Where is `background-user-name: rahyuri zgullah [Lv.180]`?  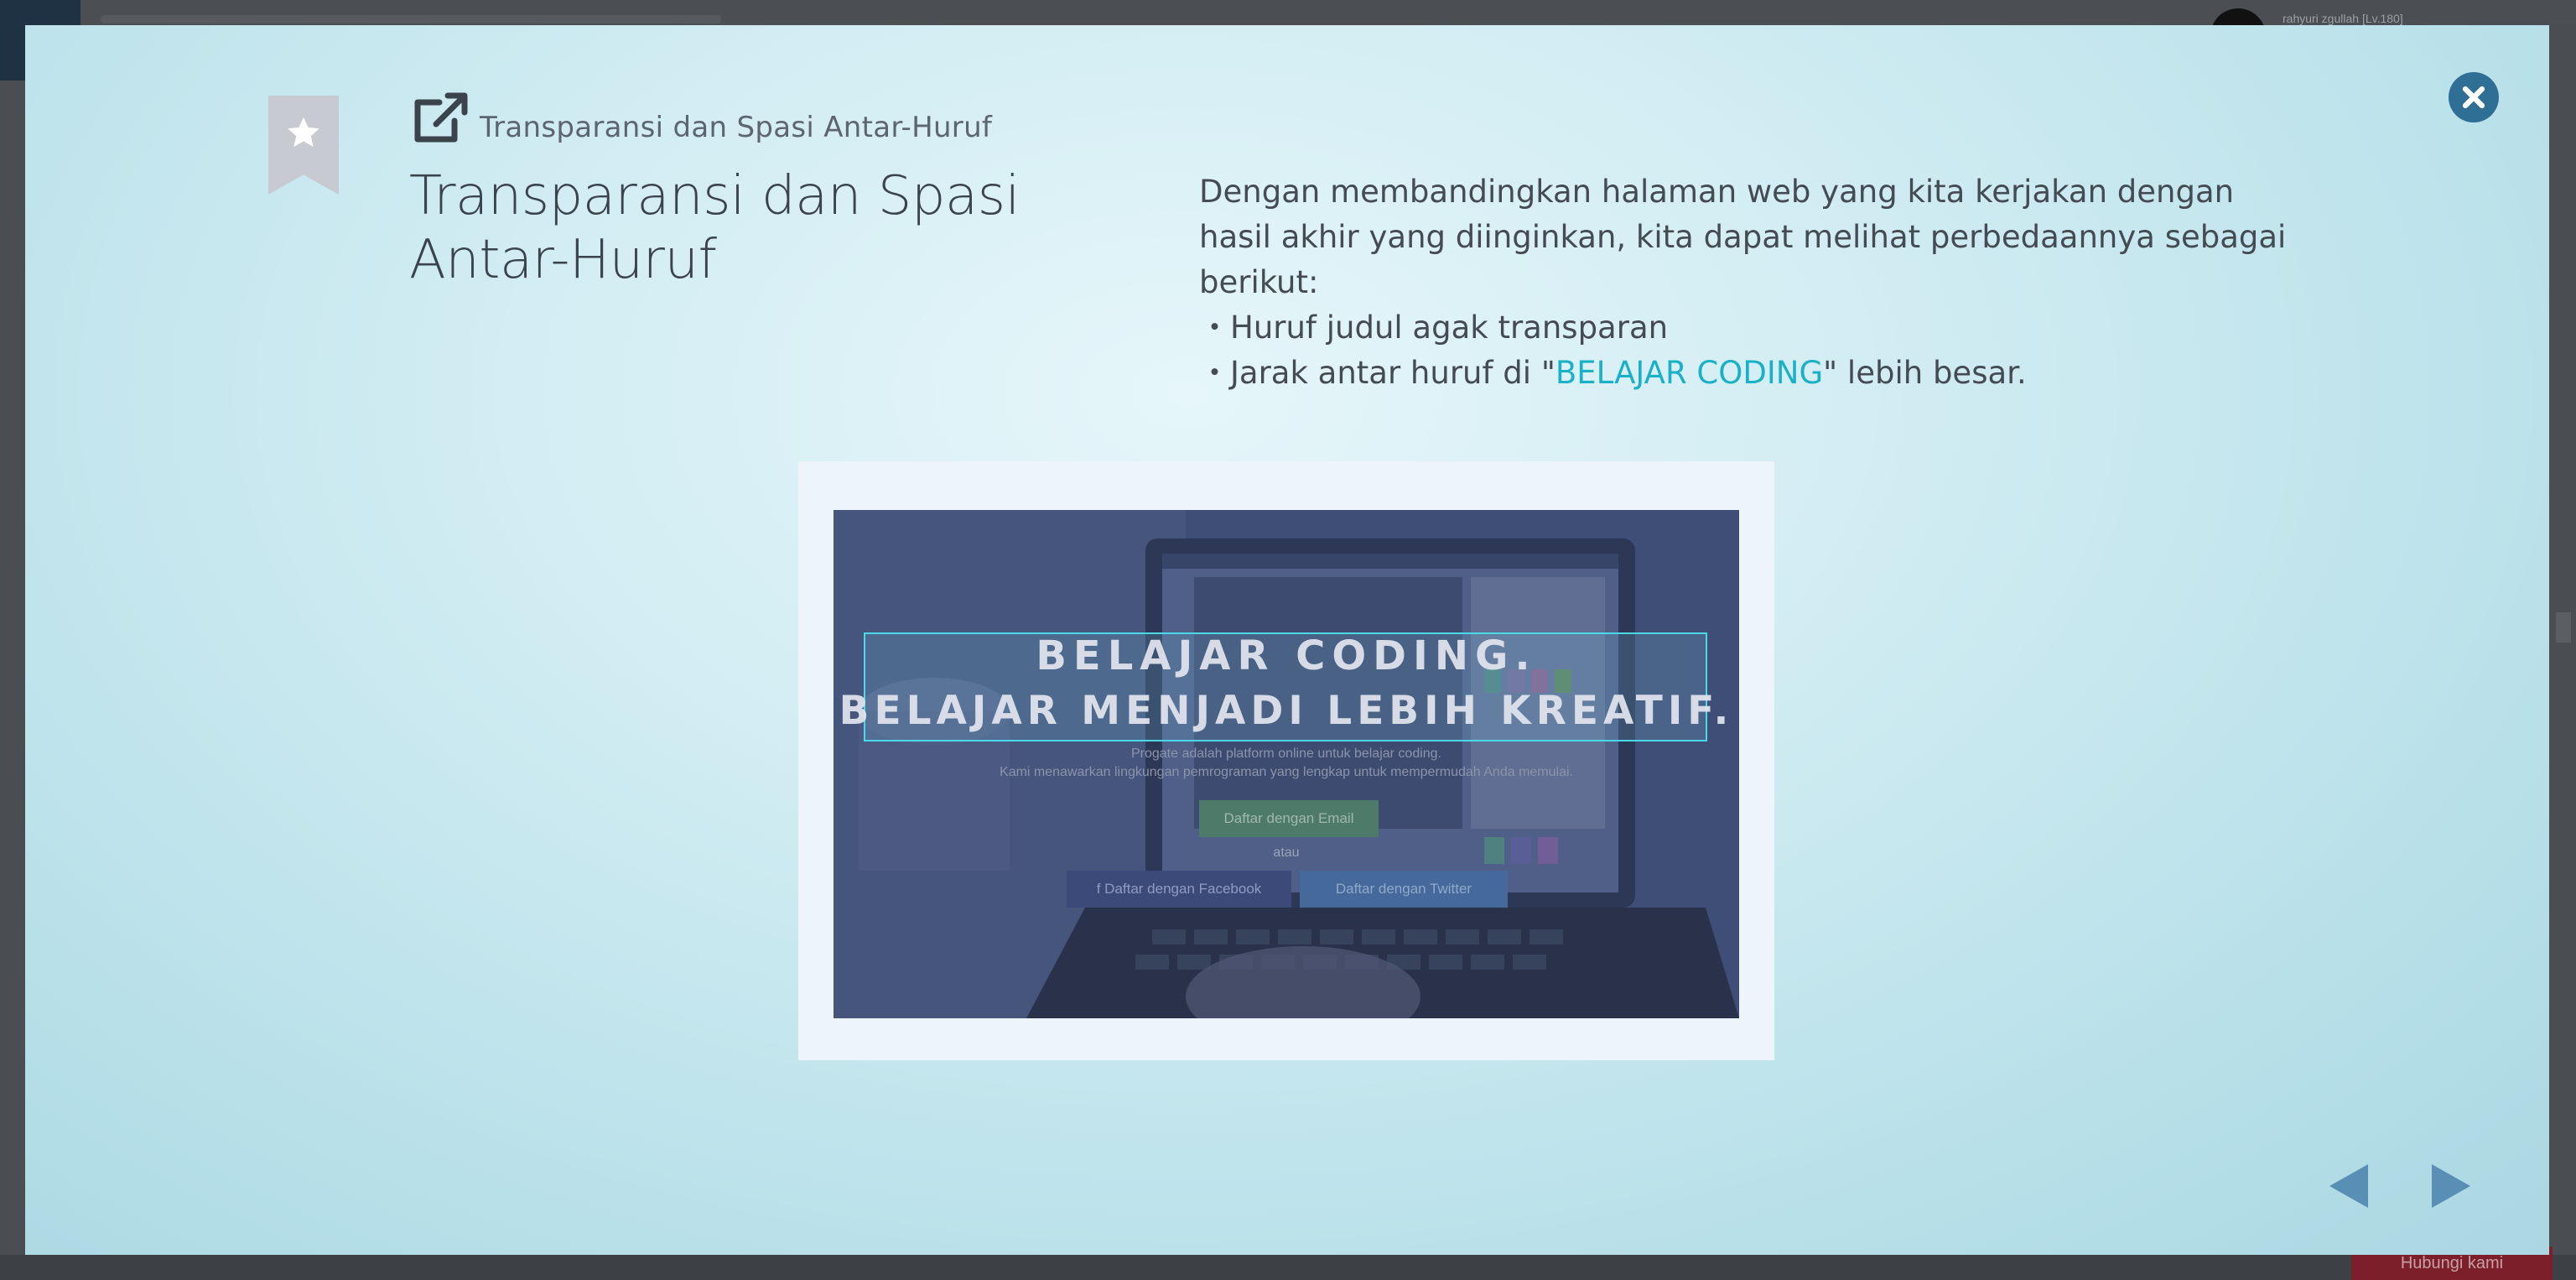
background-user-name: rahyuri zgullah [Lv.180] is located at coordinates (2343, 18).